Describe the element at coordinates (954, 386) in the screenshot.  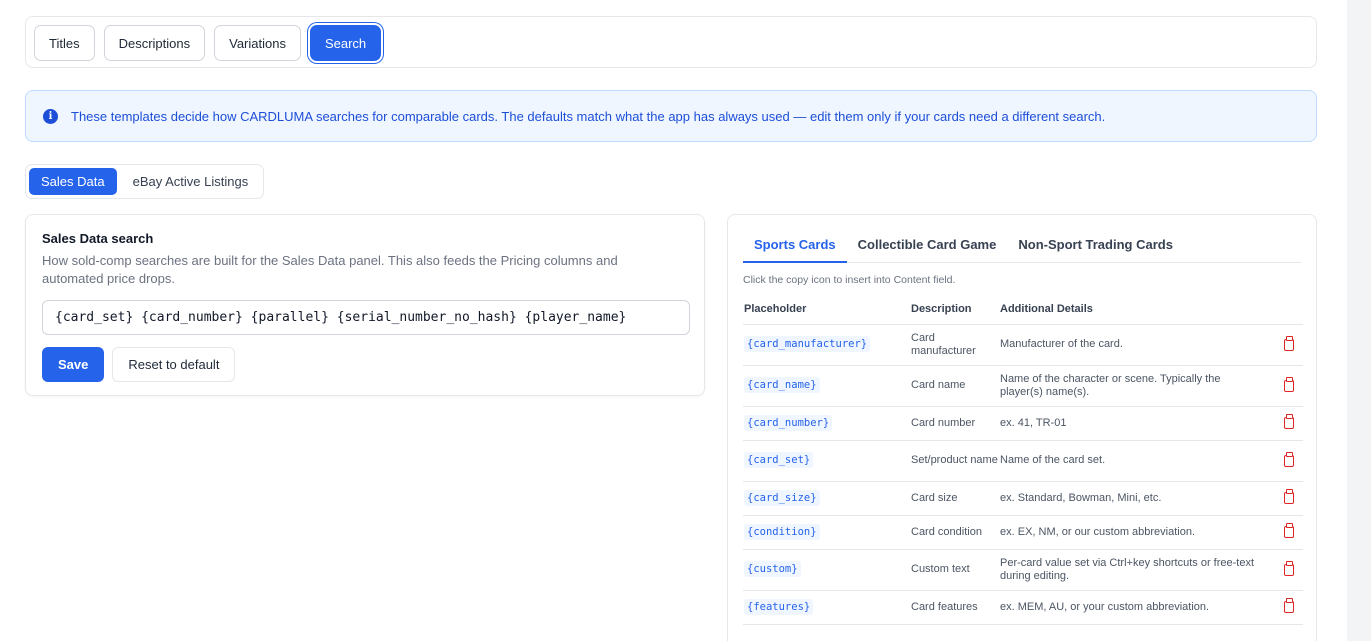
I see `placeholder-description: Card name` at that location.